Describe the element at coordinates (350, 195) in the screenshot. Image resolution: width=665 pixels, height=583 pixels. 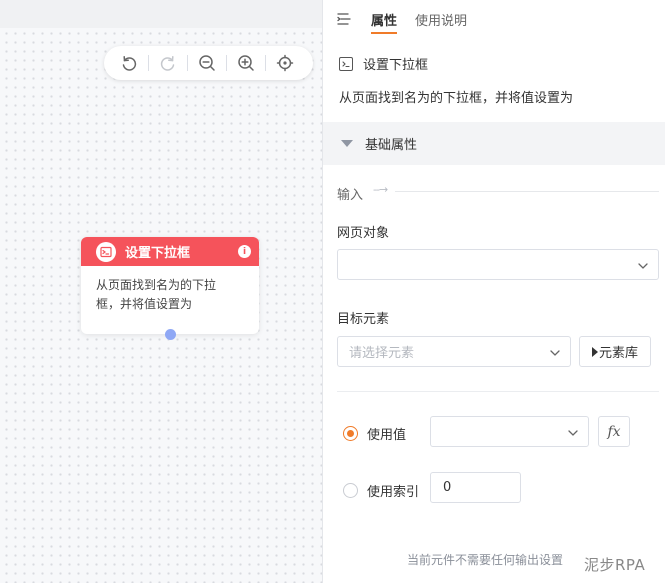
I see `input-heading: 输入` at that location.